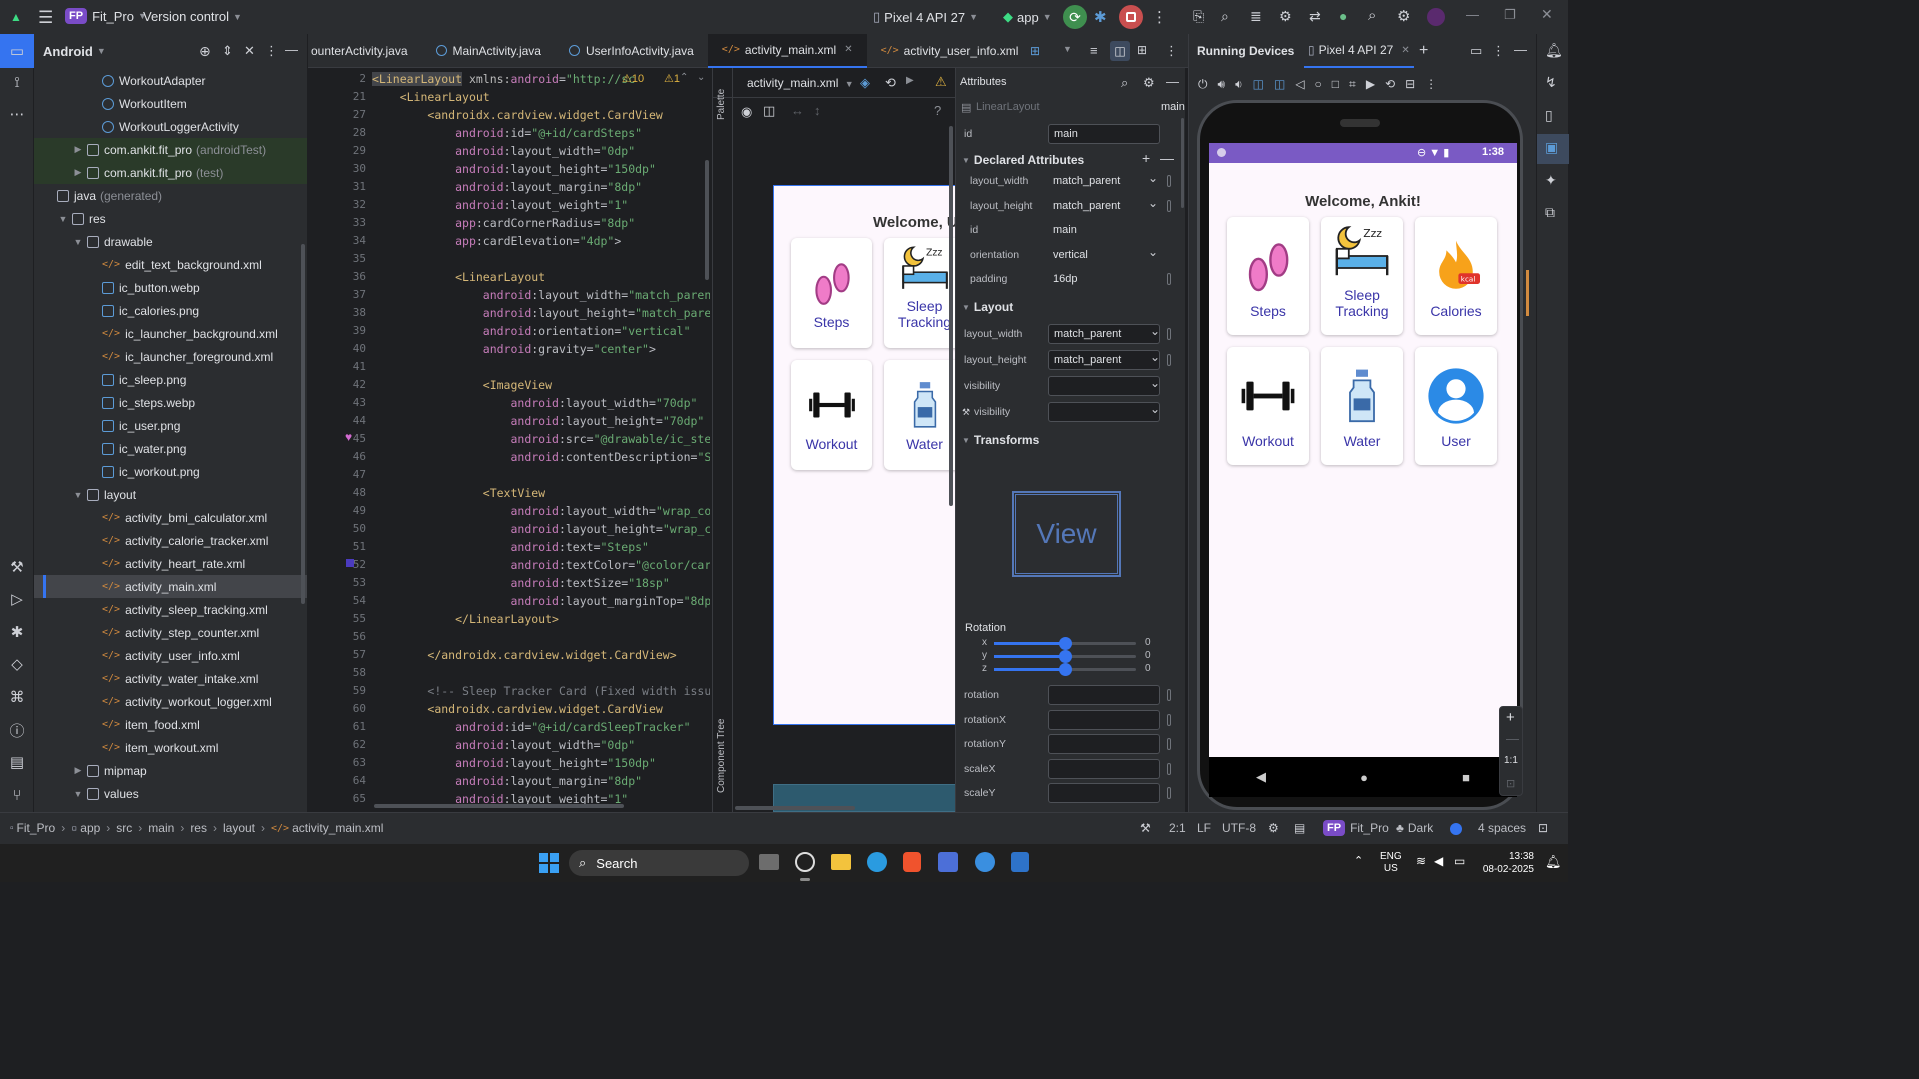 This screenshot has width=1919, height=1079. I want to click on breadcrumb-item: Fit_Pro, so click(36, 828).